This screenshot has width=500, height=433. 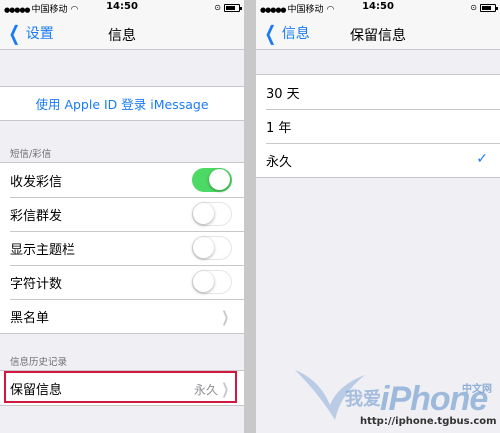 What do you see at coordinates (122, 282) in the screenshot?
I see `setting-row-character-count: 字符计数` at bounding box center [122, 282].